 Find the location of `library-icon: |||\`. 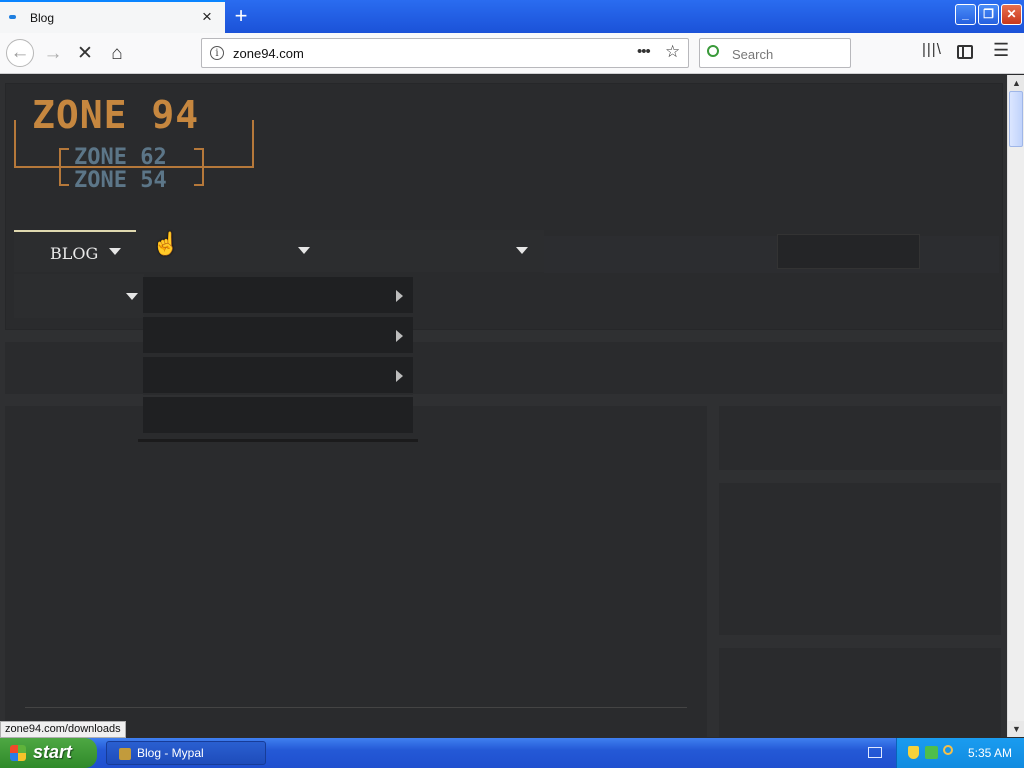

library-icon: |||\ is located at coordinates (932, 49).